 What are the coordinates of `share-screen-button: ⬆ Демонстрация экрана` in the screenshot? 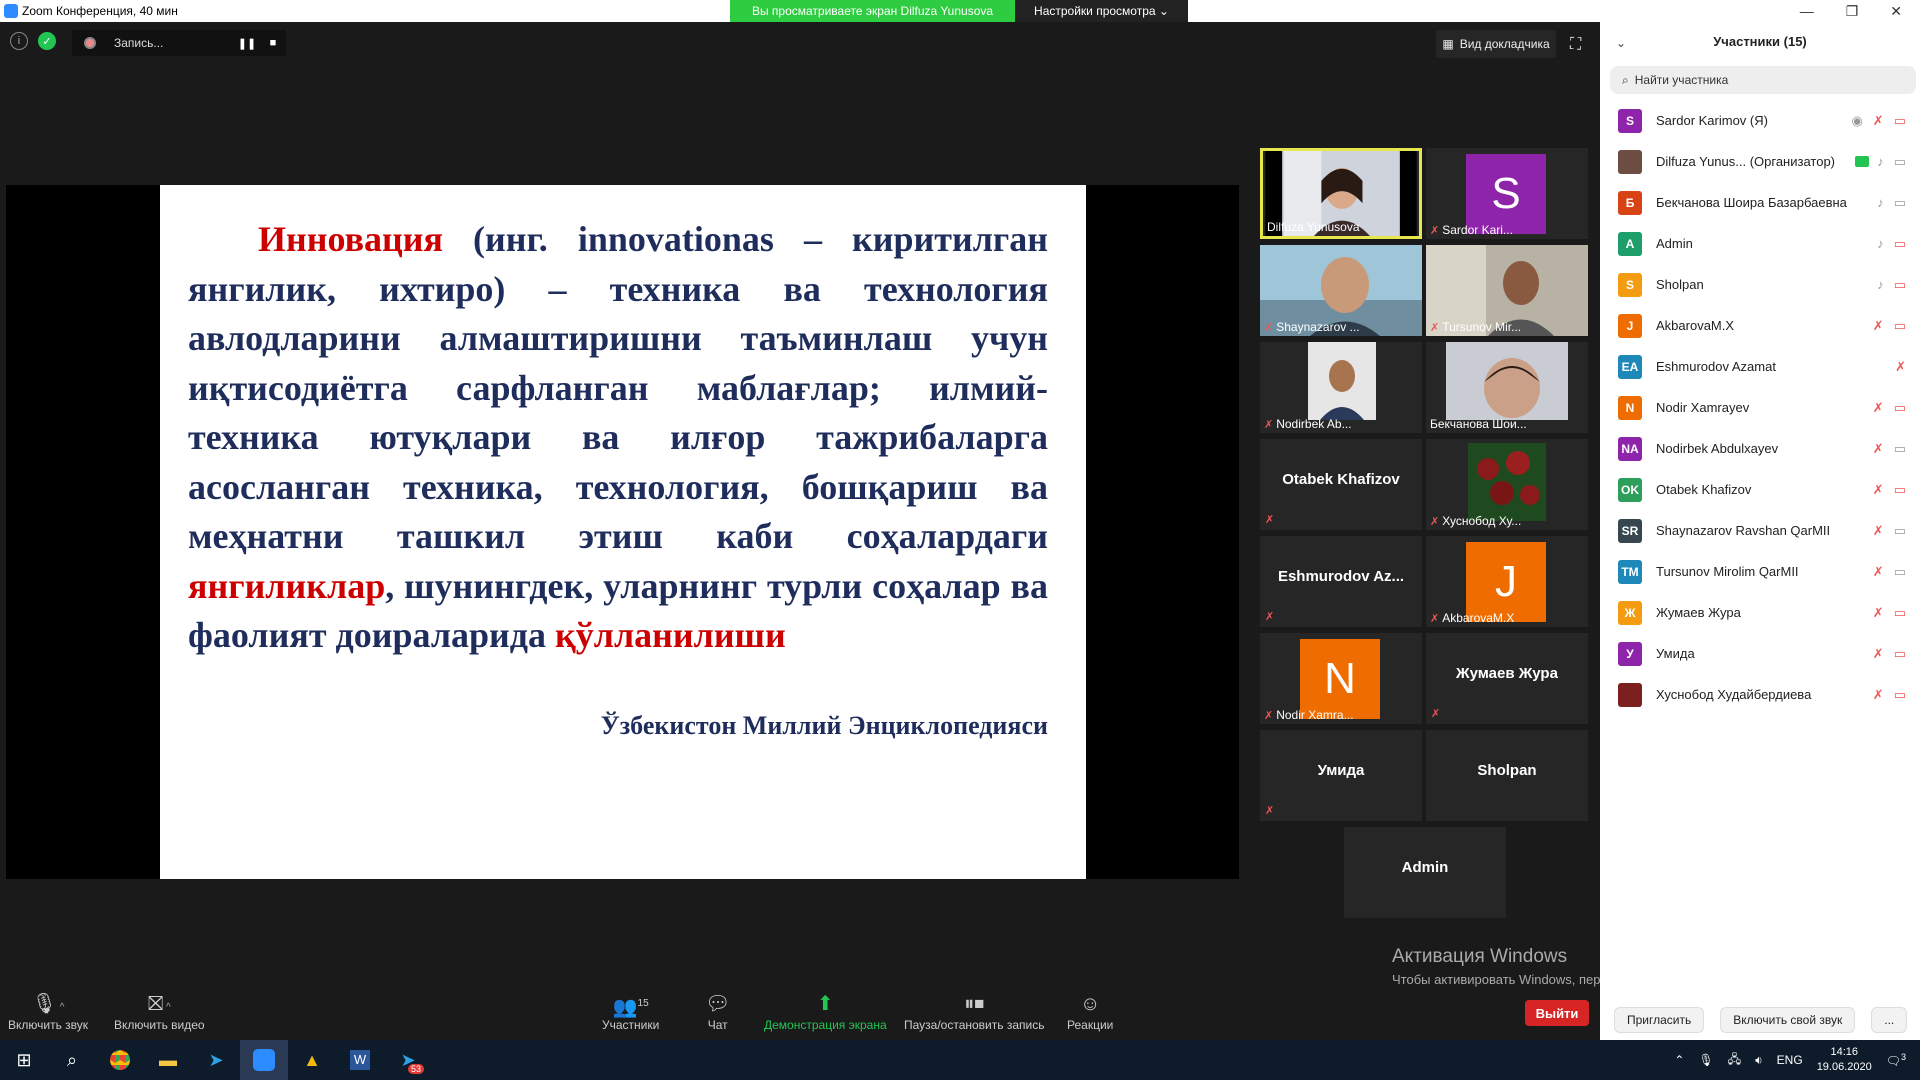 It's located at (825, 1011).